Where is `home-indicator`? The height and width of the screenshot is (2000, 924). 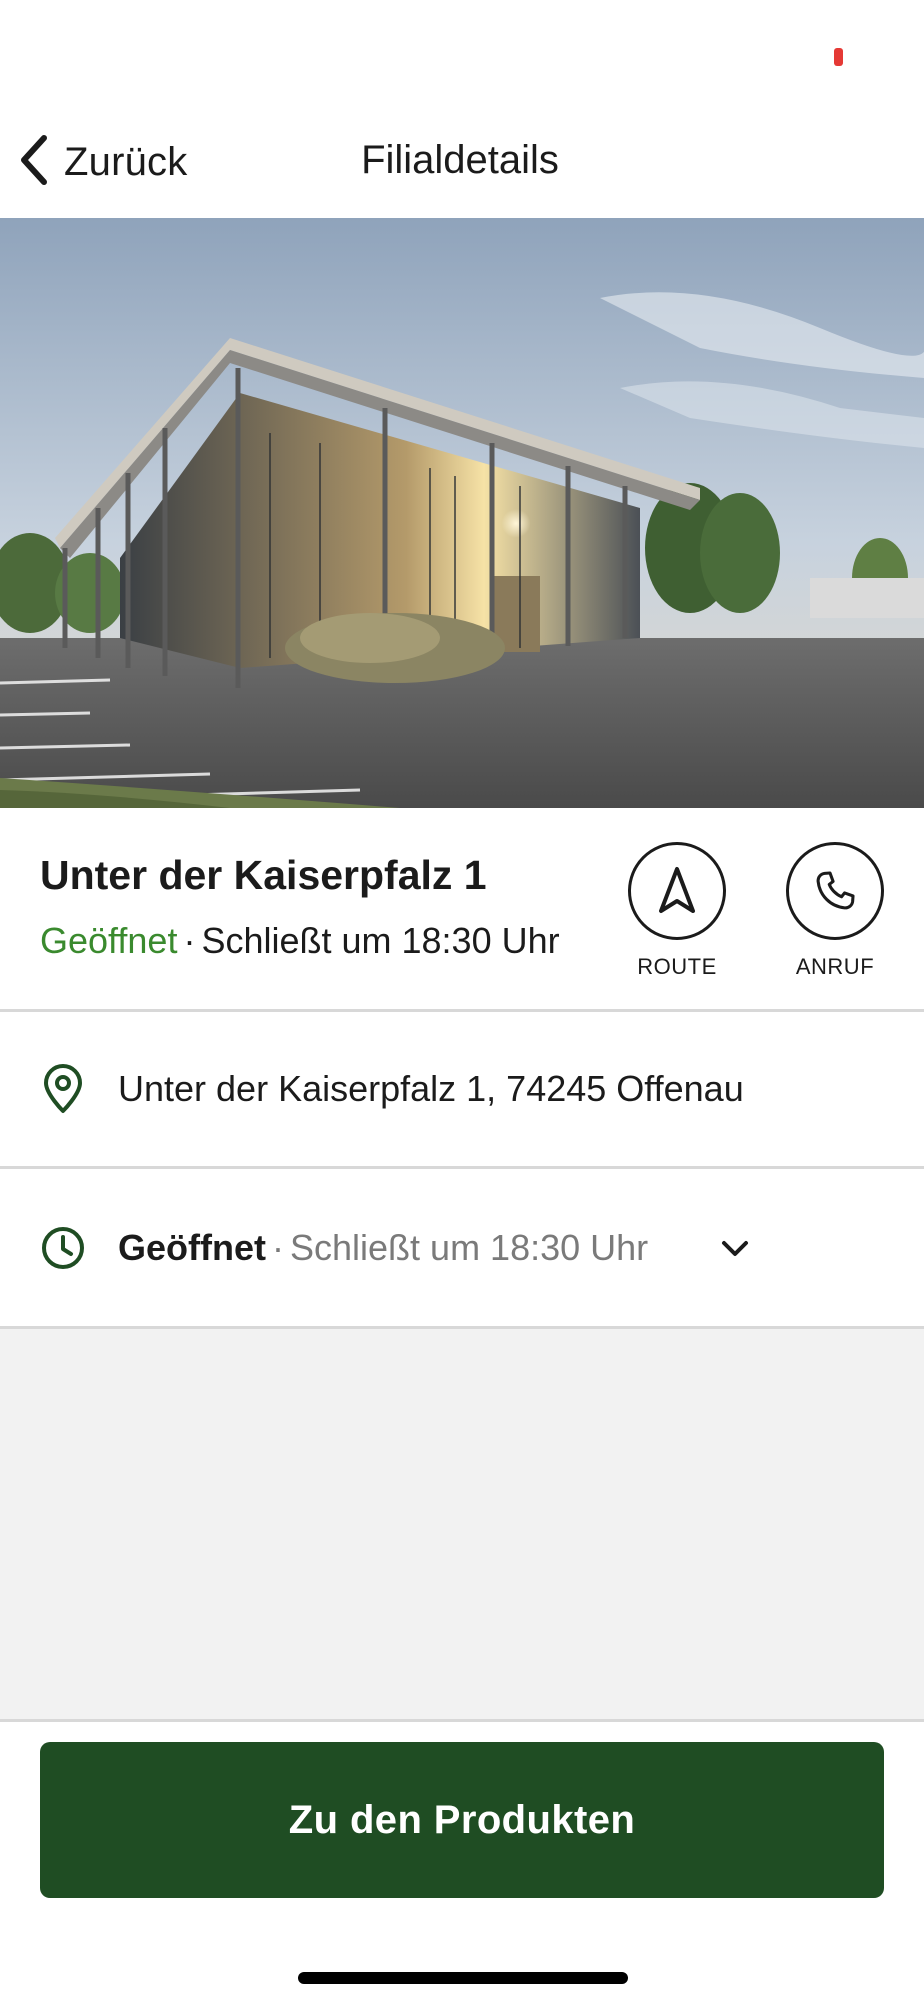 home-indicator is located at coordinates (463, 1978).